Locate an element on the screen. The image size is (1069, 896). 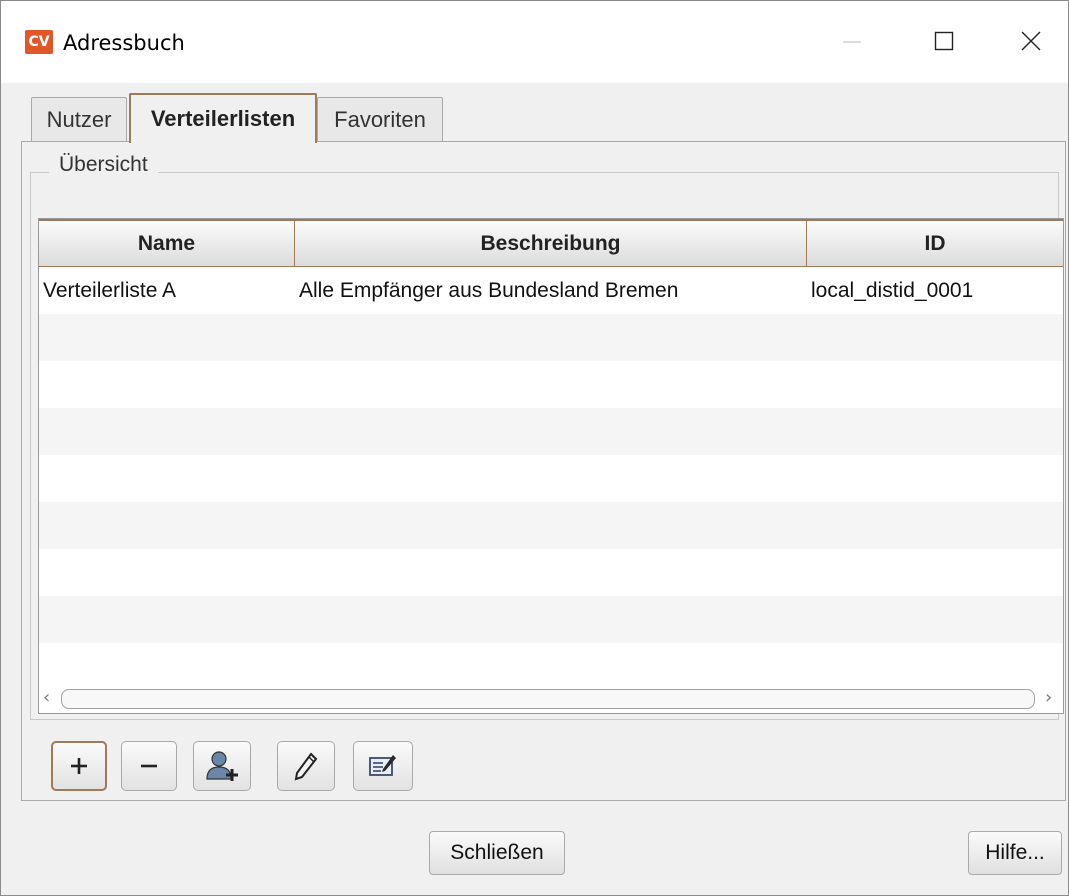
edit-members-button is located at coordinates (383, 766).